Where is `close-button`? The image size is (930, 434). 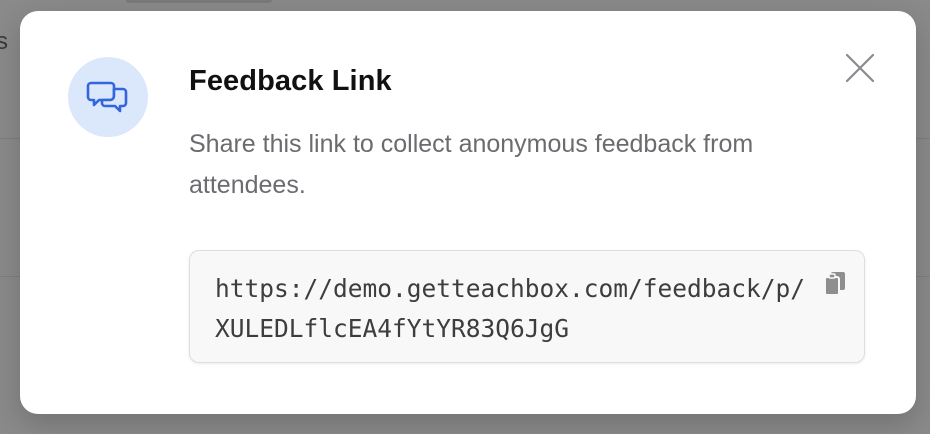 close-button is located at coordinates (860, 68).